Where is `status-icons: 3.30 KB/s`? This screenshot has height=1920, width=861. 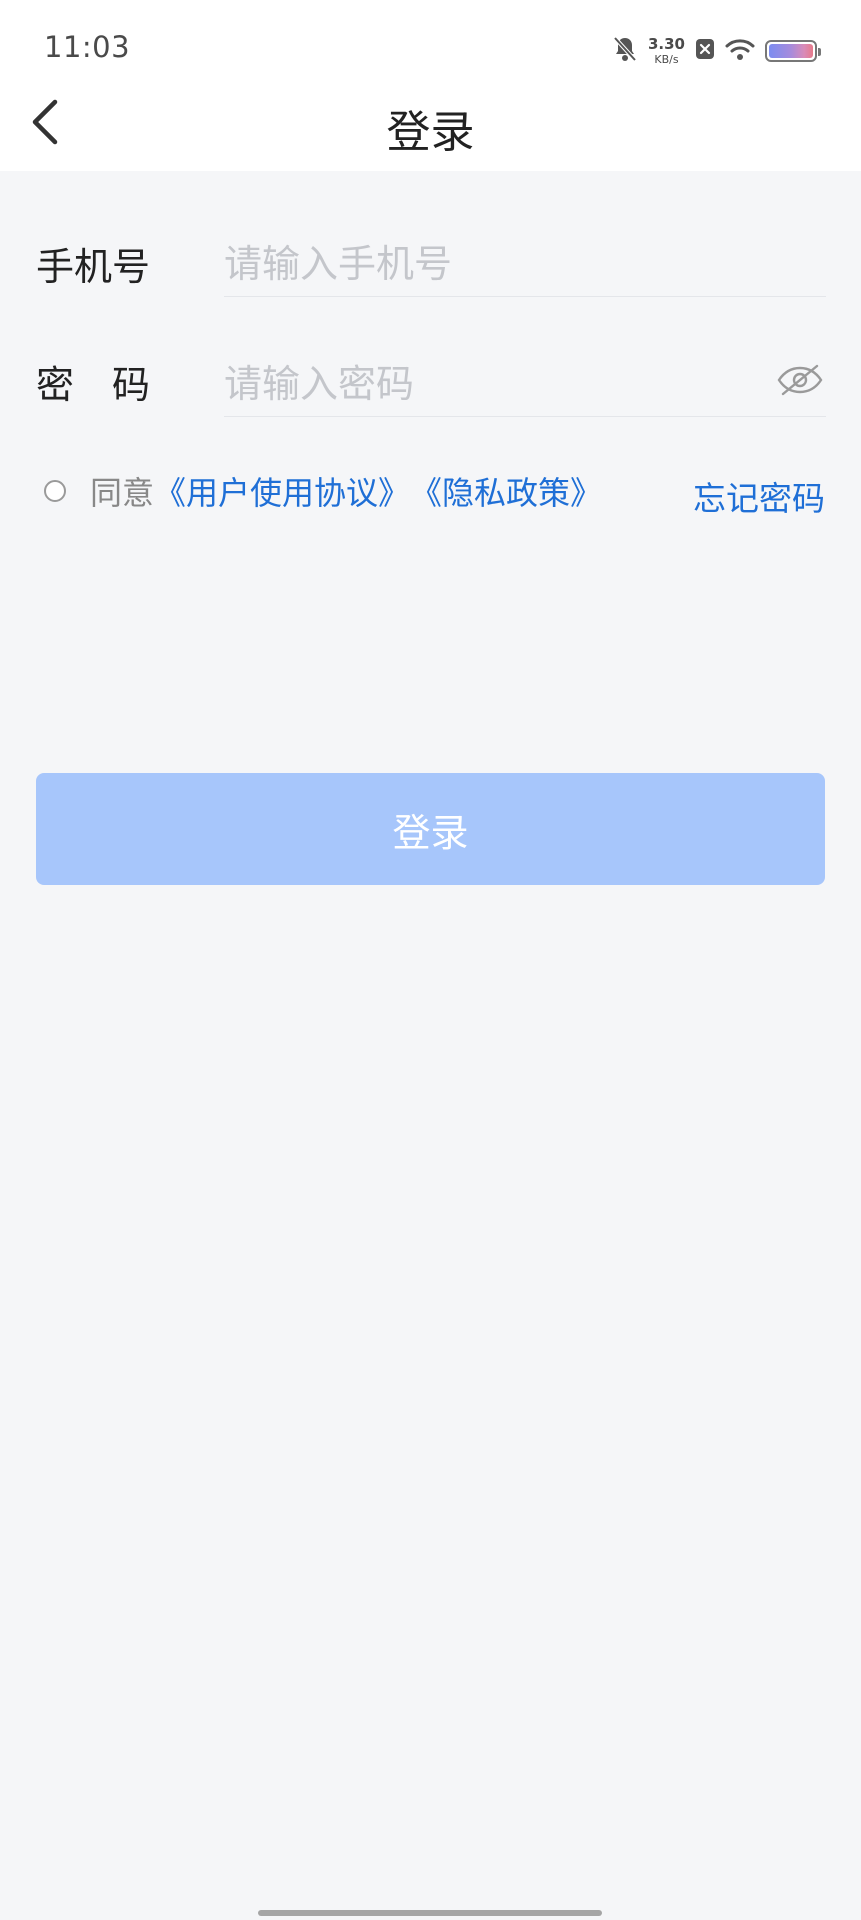
status-icons: 3.30 KB/s is located at coordinates (716, 51).